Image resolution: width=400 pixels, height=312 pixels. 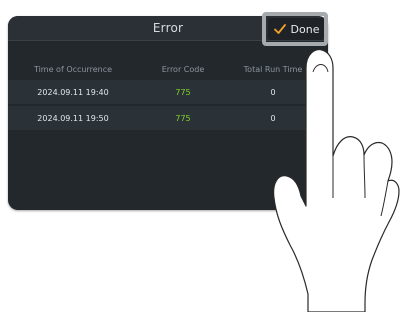 I want to click on column-time: Time of Occurrence, so click(x=73, y=69).